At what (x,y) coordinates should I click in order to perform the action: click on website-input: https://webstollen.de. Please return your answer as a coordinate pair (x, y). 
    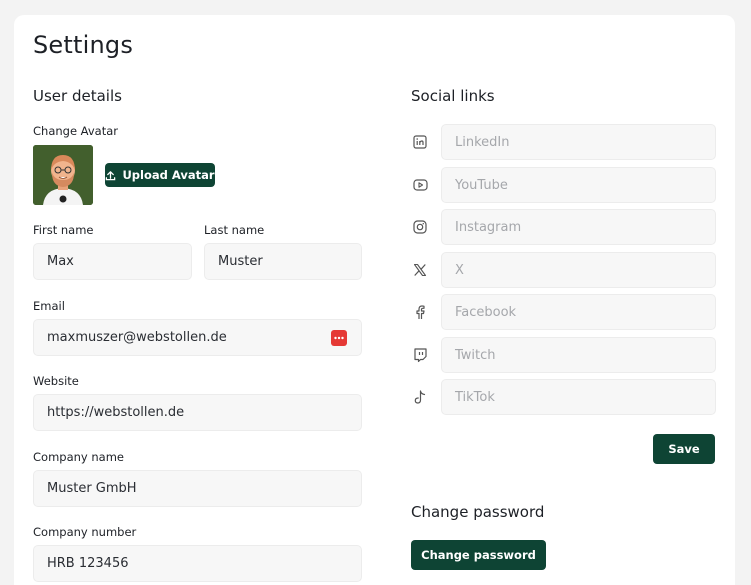
    Looking at the image, I should click on (197, 412).